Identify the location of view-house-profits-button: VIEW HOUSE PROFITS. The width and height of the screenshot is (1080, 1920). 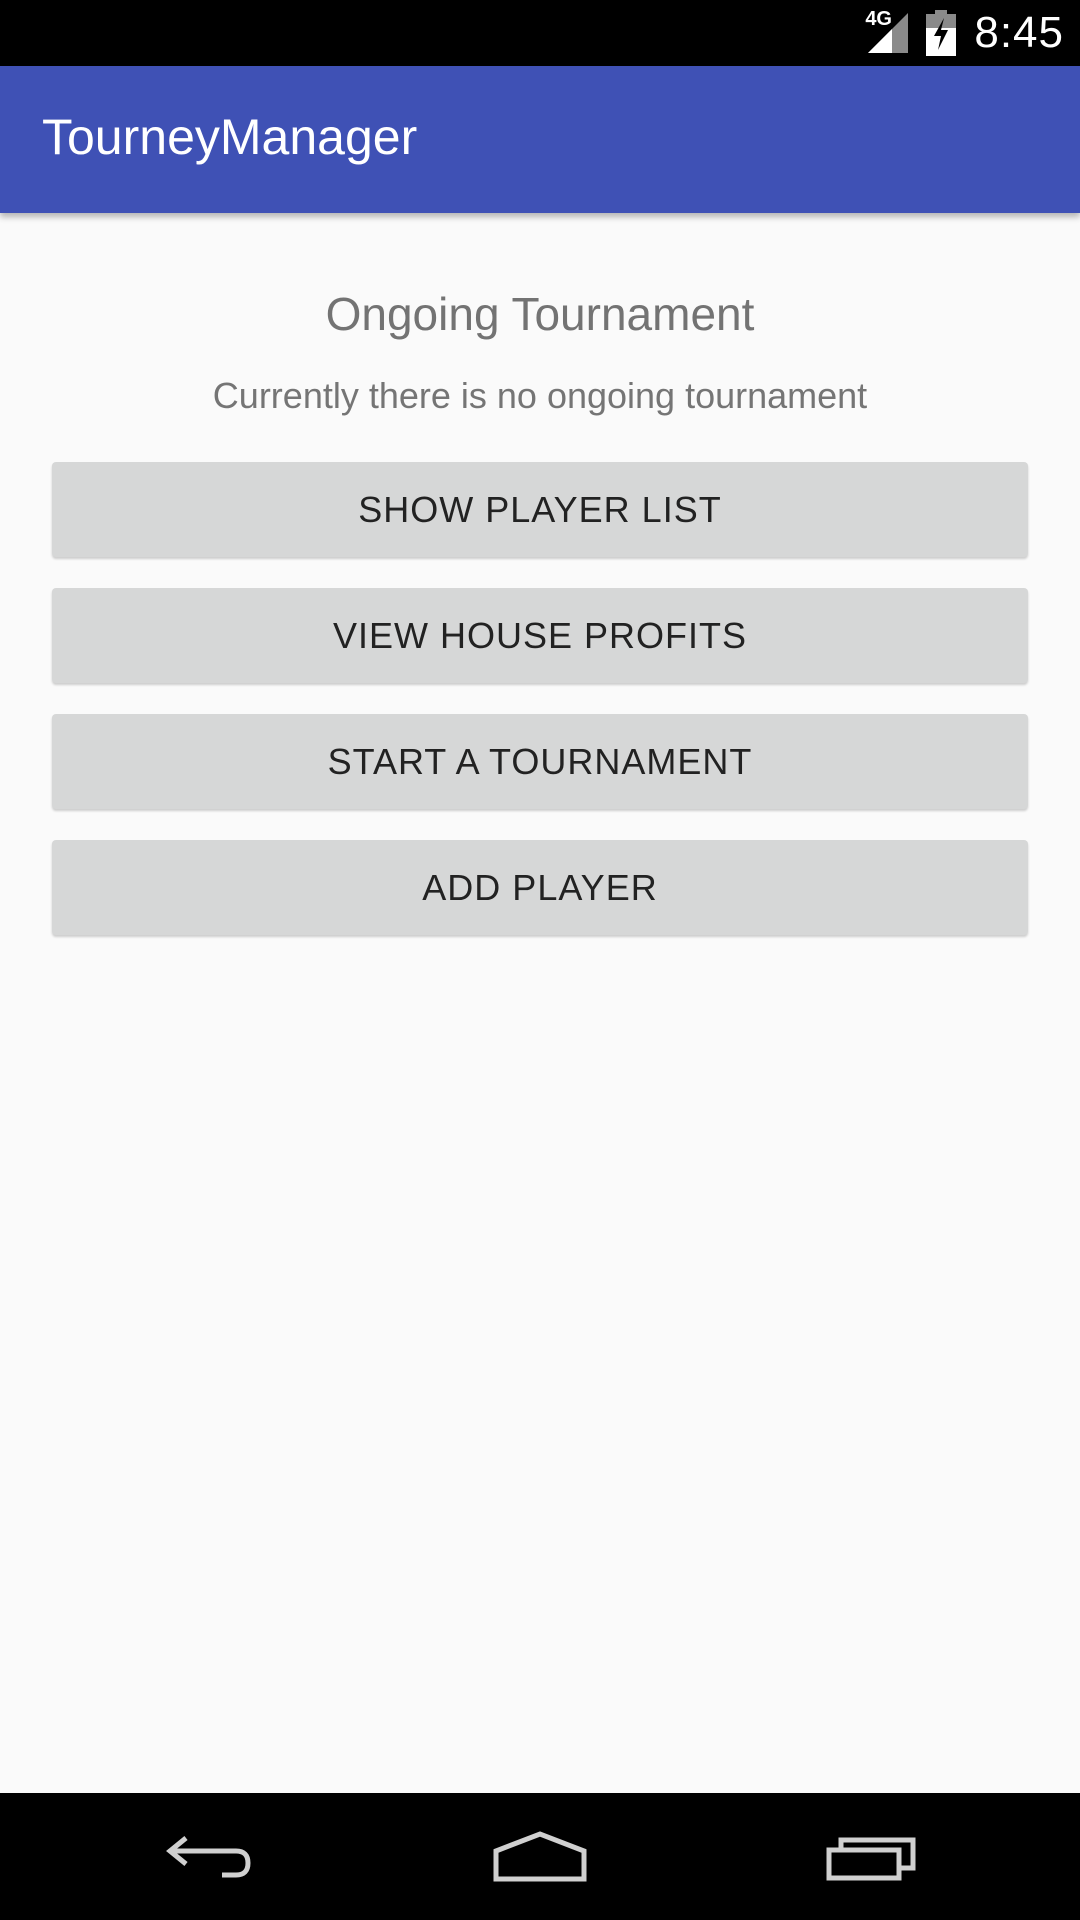
(540, 635).